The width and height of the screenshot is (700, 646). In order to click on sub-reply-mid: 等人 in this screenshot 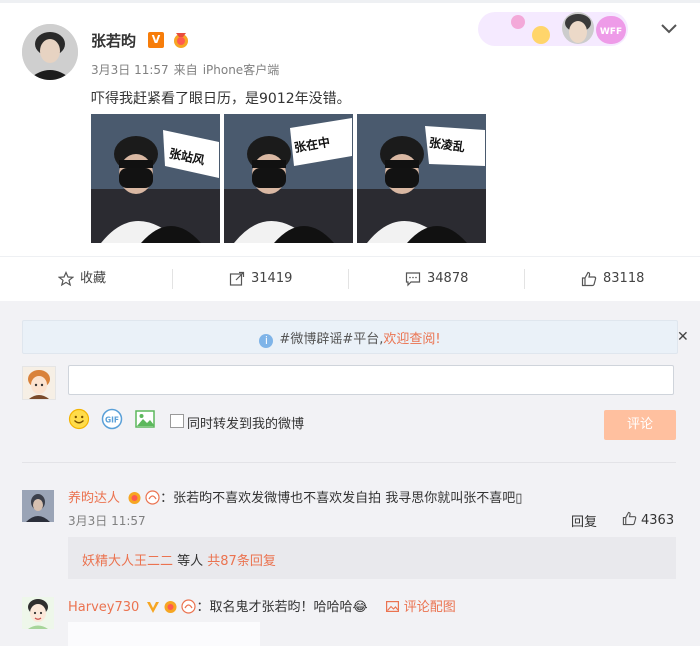, I will do `click(190, 561)`.